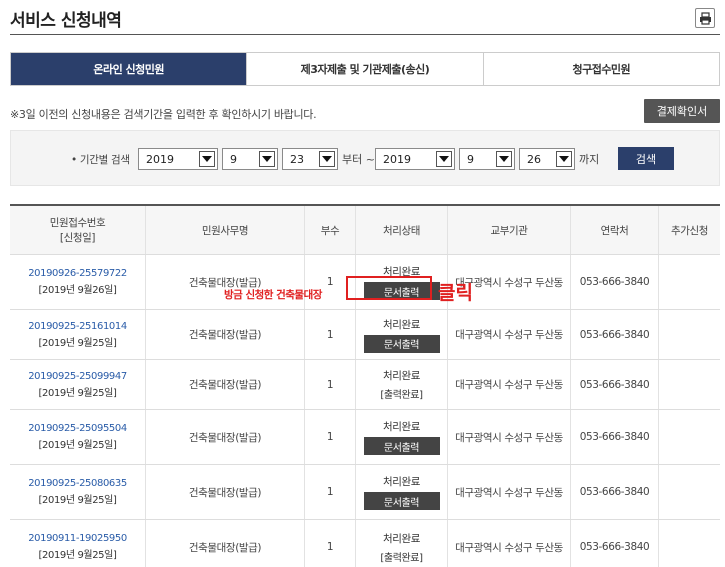 Image resolution: width=725 pixels, height=567 pixels. Describe the element at coordinates (77, 238) in the screenshot. I see `header-receipt-date-label: [신청일]` at that location.